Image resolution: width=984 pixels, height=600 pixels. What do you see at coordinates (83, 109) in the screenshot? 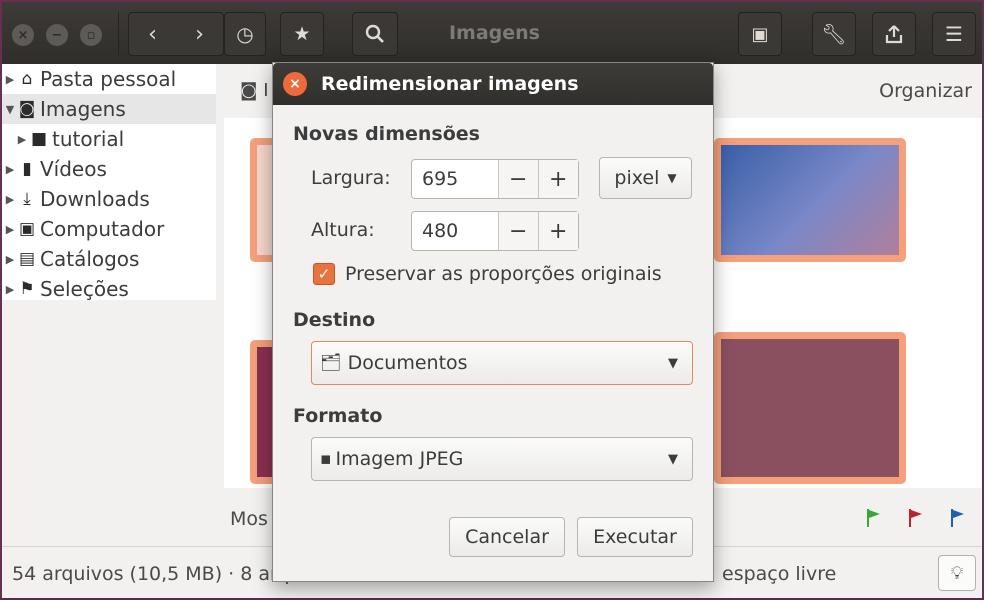
I see `sidebar-item-label: Imagens` at bounding box center [83, 109].